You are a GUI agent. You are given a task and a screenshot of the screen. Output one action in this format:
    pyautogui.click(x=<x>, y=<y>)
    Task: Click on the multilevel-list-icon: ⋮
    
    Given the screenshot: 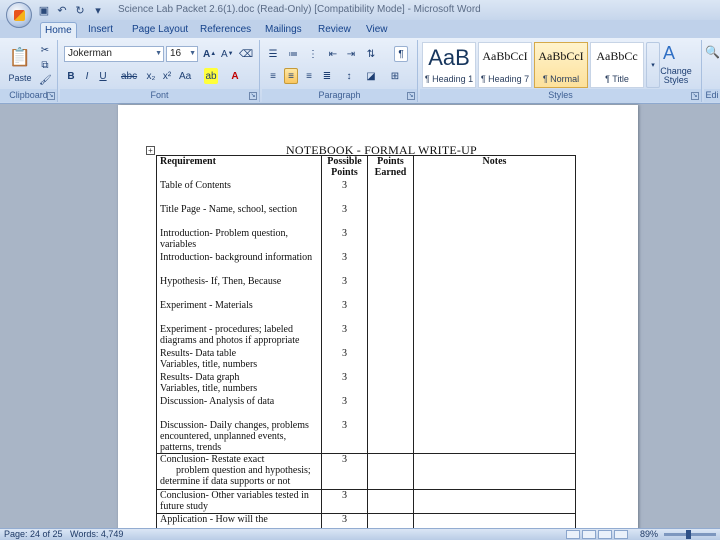 What is the action you would take?
    pyautogui.click(x=313, y=54)
    